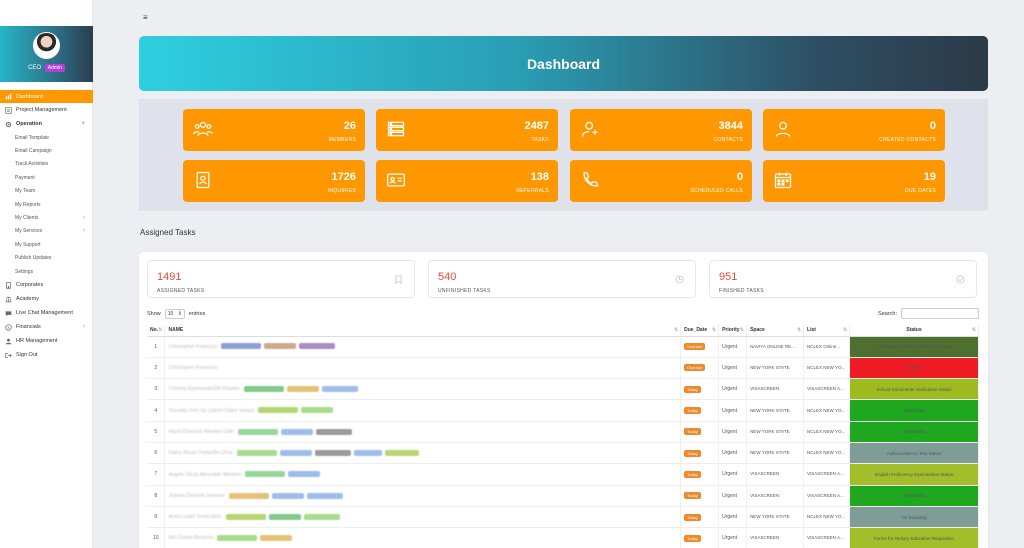  I want to click on task-name: Anna Lisiad Yonist Alelu, so click(194, 517).